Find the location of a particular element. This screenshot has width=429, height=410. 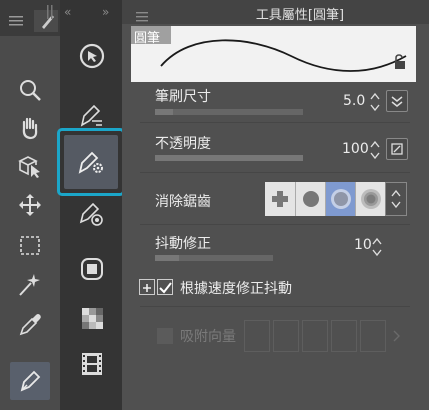

double-chevron-down-icon is located at coordinates (397, 101).